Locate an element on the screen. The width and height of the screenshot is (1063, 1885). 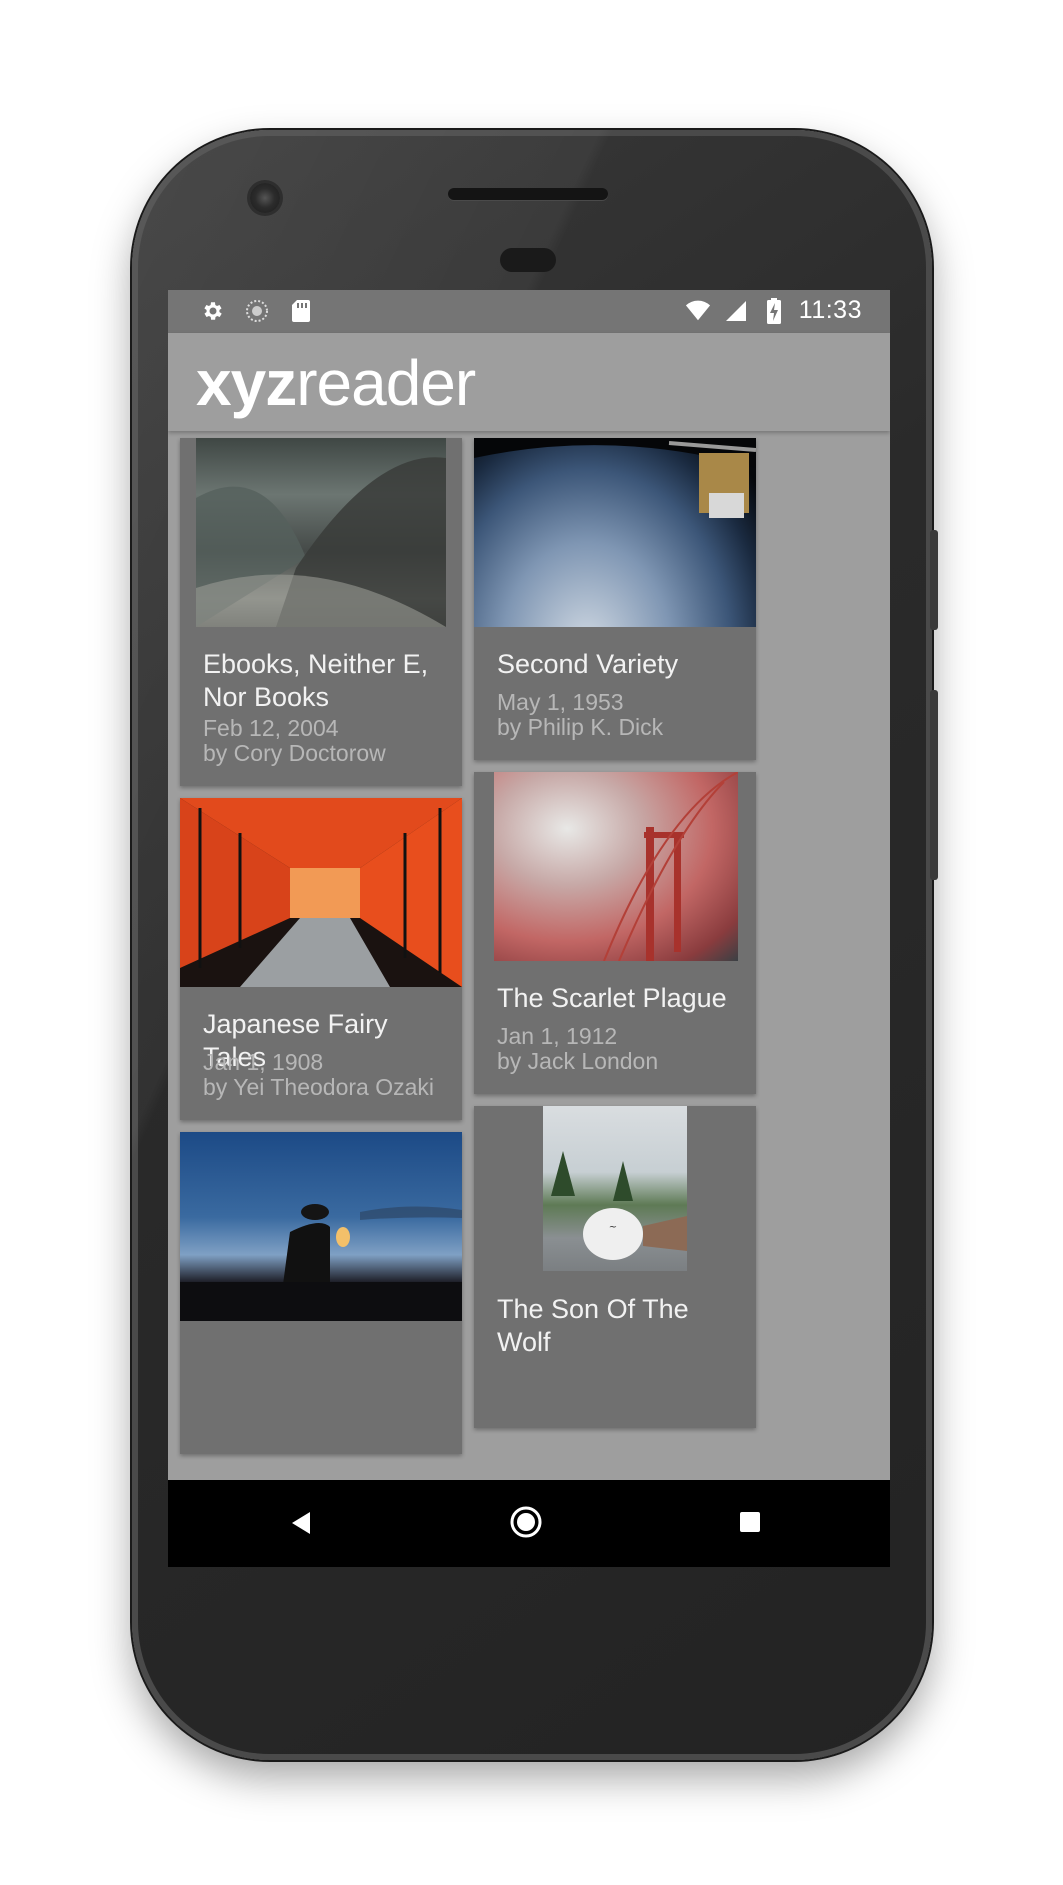
article-card is located at coordinates (321, 1293).